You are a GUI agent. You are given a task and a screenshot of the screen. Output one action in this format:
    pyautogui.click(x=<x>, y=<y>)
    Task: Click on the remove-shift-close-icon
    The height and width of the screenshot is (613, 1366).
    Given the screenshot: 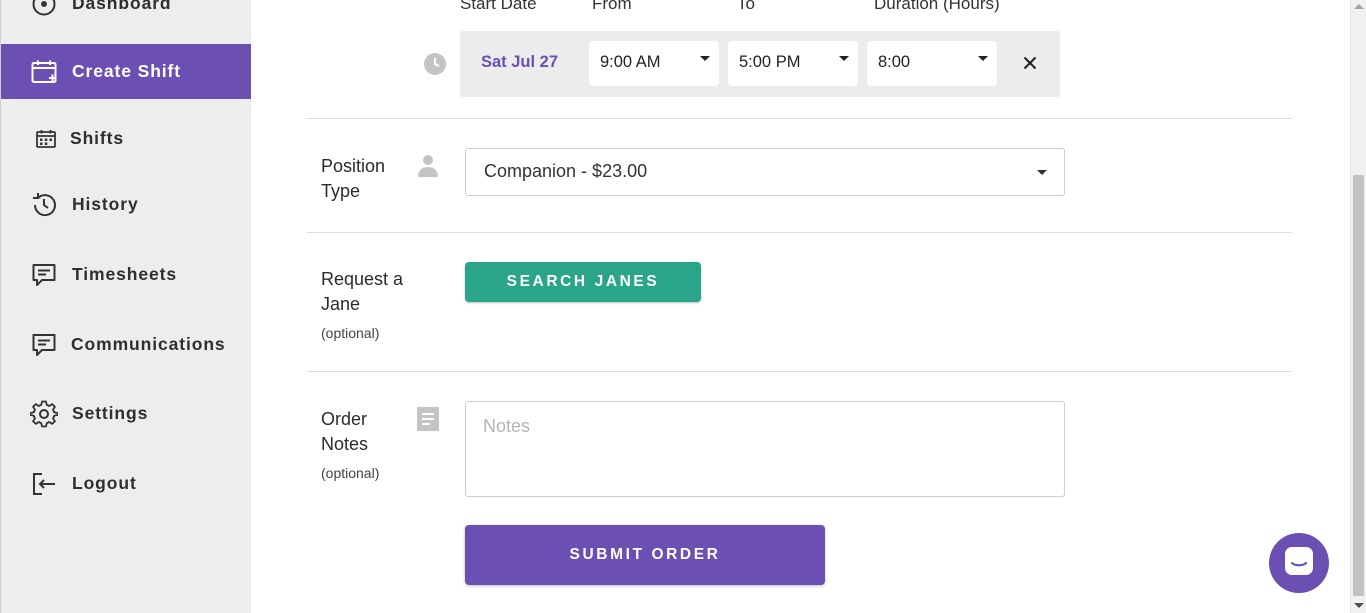 What is the action you would take?
    pyautogui.click(x=1030, y=63)
    